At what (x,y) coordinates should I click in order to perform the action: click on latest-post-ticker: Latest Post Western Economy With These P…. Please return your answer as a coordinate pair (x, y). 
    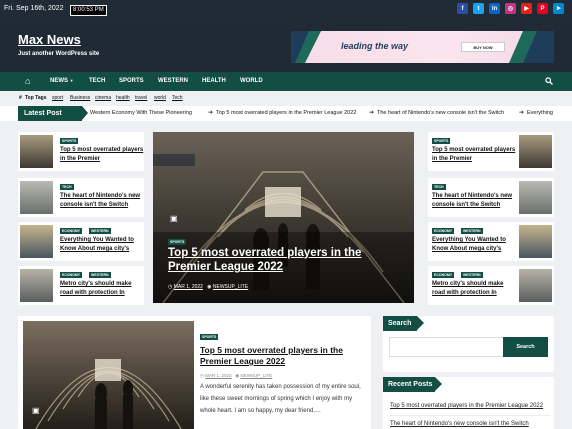
    Looking at the image, I should click on (286, 113).